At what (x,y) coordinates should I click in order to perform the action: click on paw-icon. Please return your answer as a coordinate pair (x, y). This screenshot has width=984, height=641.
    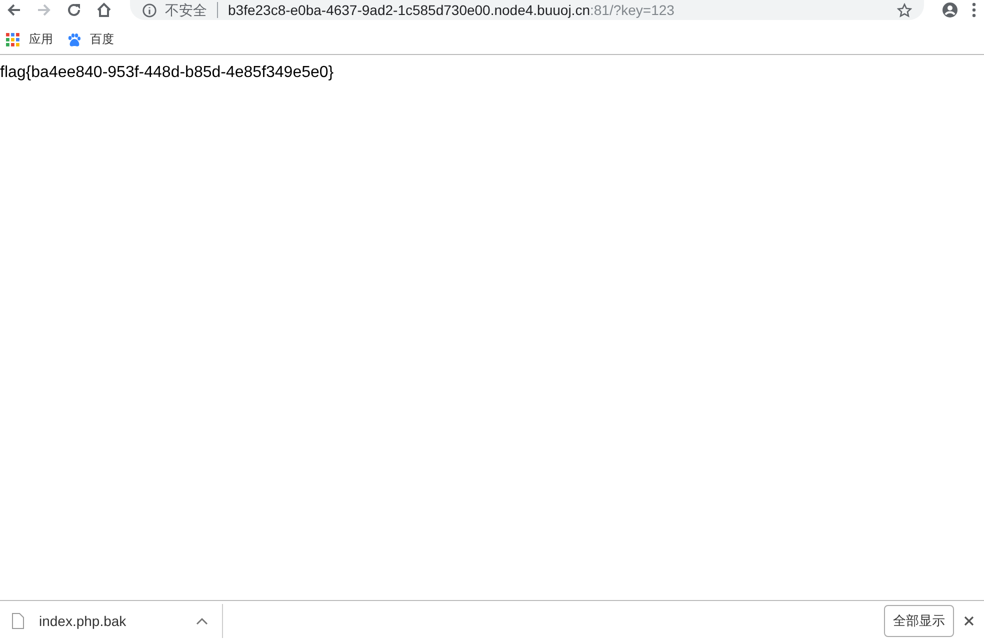
    Looking at the image, I should click on (74, 39).